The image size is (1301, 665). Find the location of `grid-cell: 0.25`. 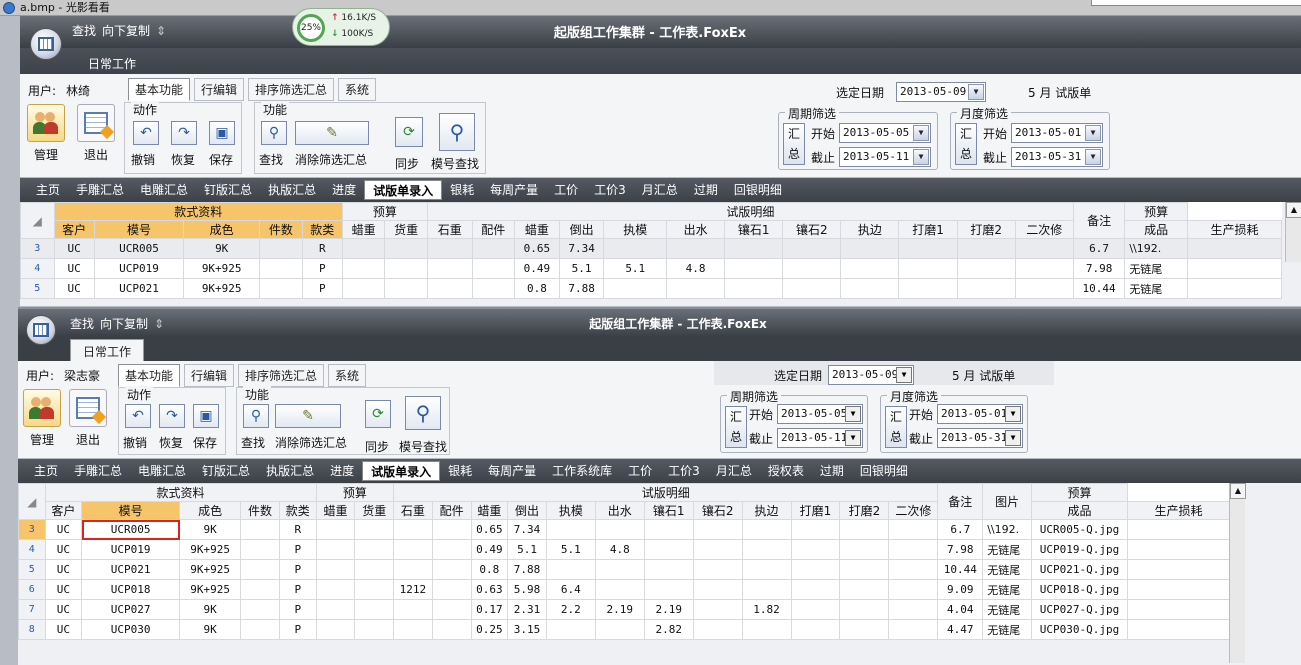

grid-cell: 0.25 is located at coordinates (489, 629).